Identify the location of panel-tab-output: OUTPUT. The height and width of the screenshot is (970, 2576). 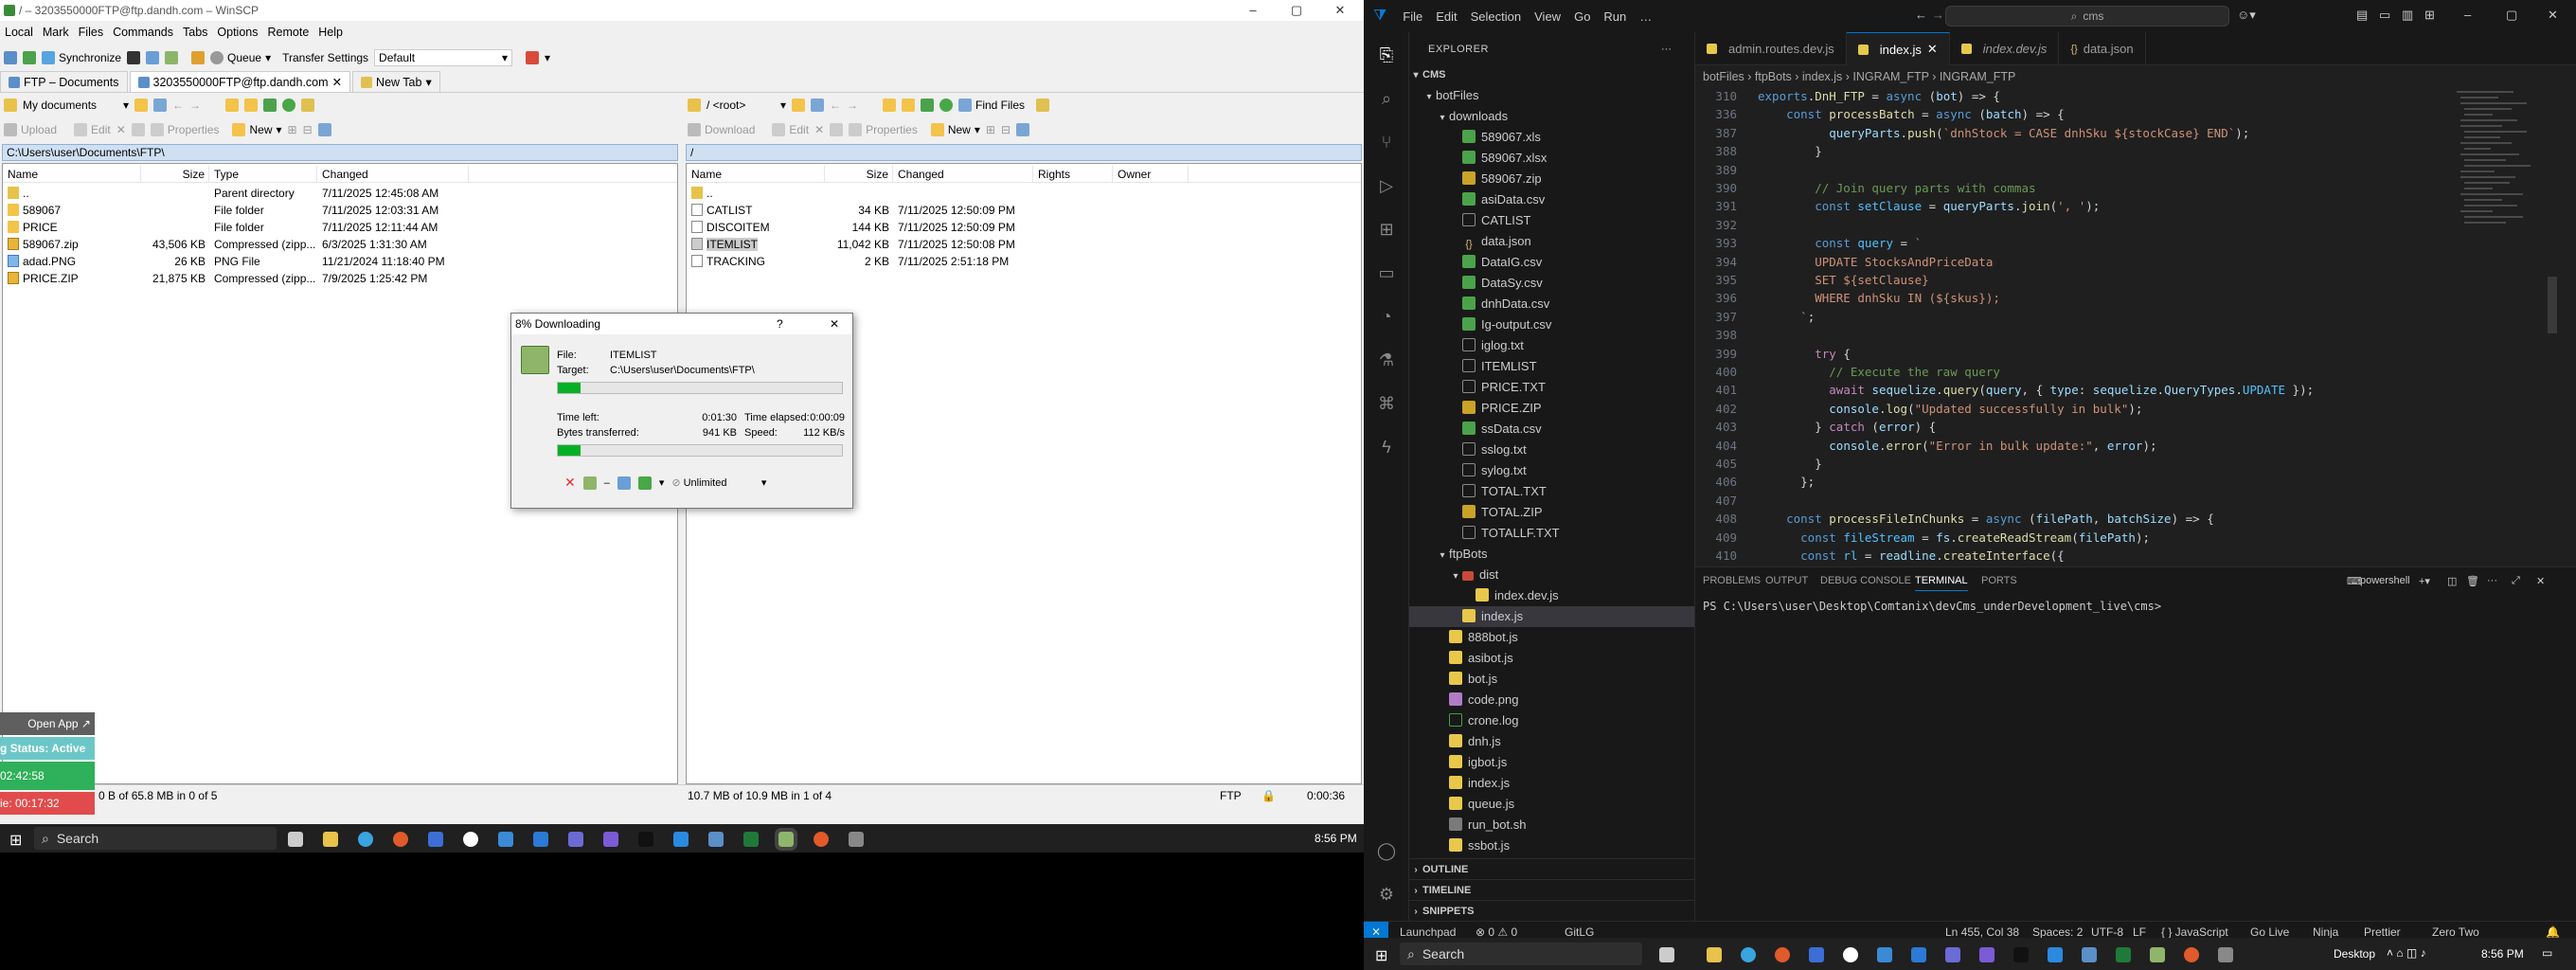
(1786, 580).